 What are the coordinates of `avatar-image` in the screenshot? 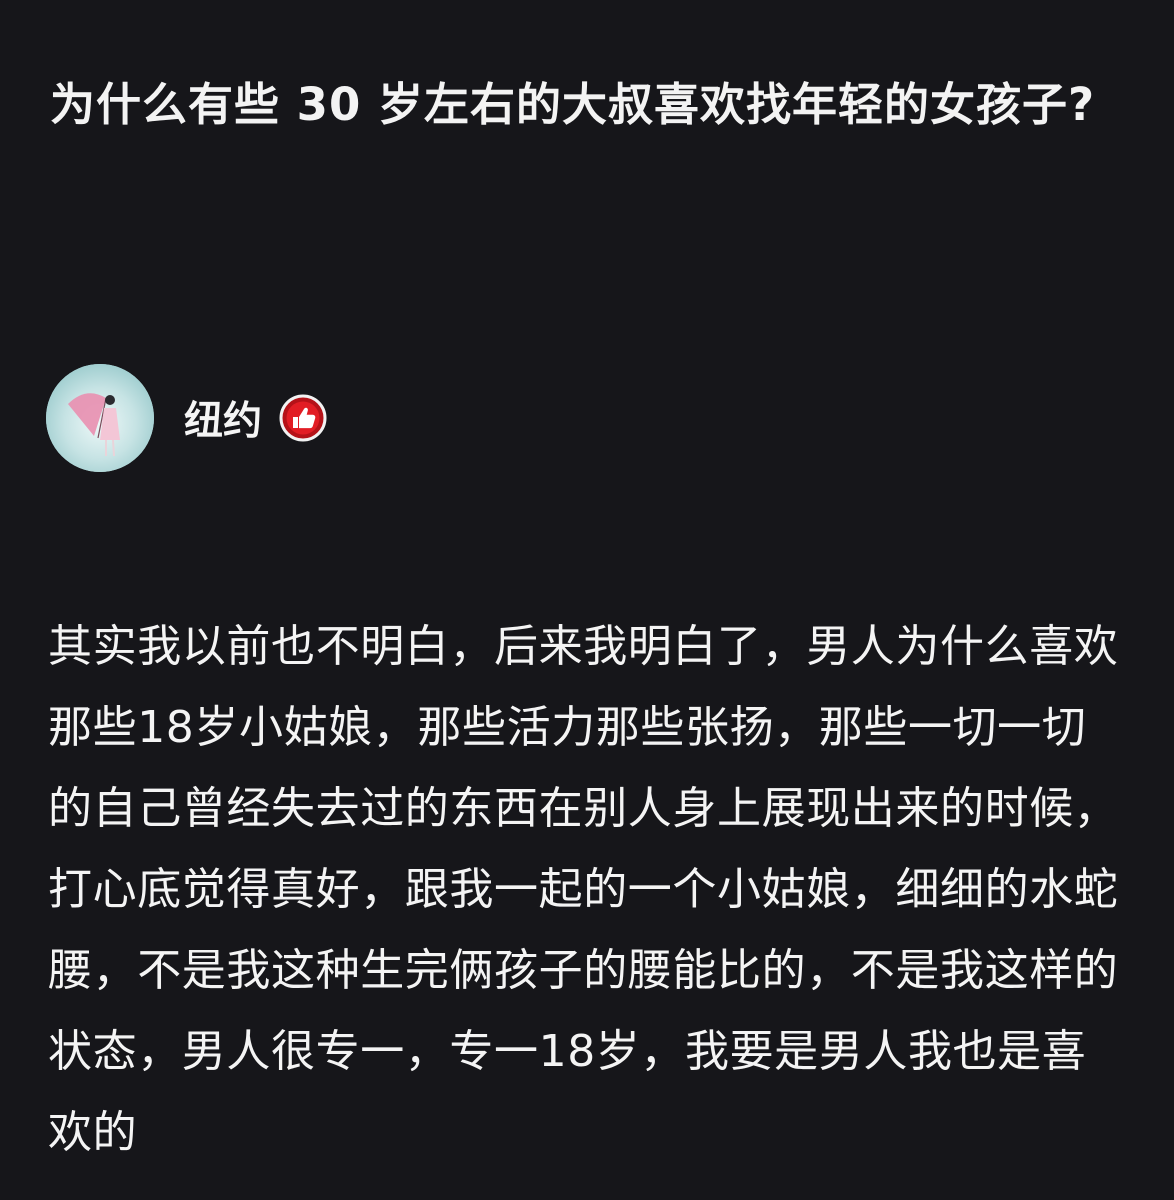 It's located at (100, 418).